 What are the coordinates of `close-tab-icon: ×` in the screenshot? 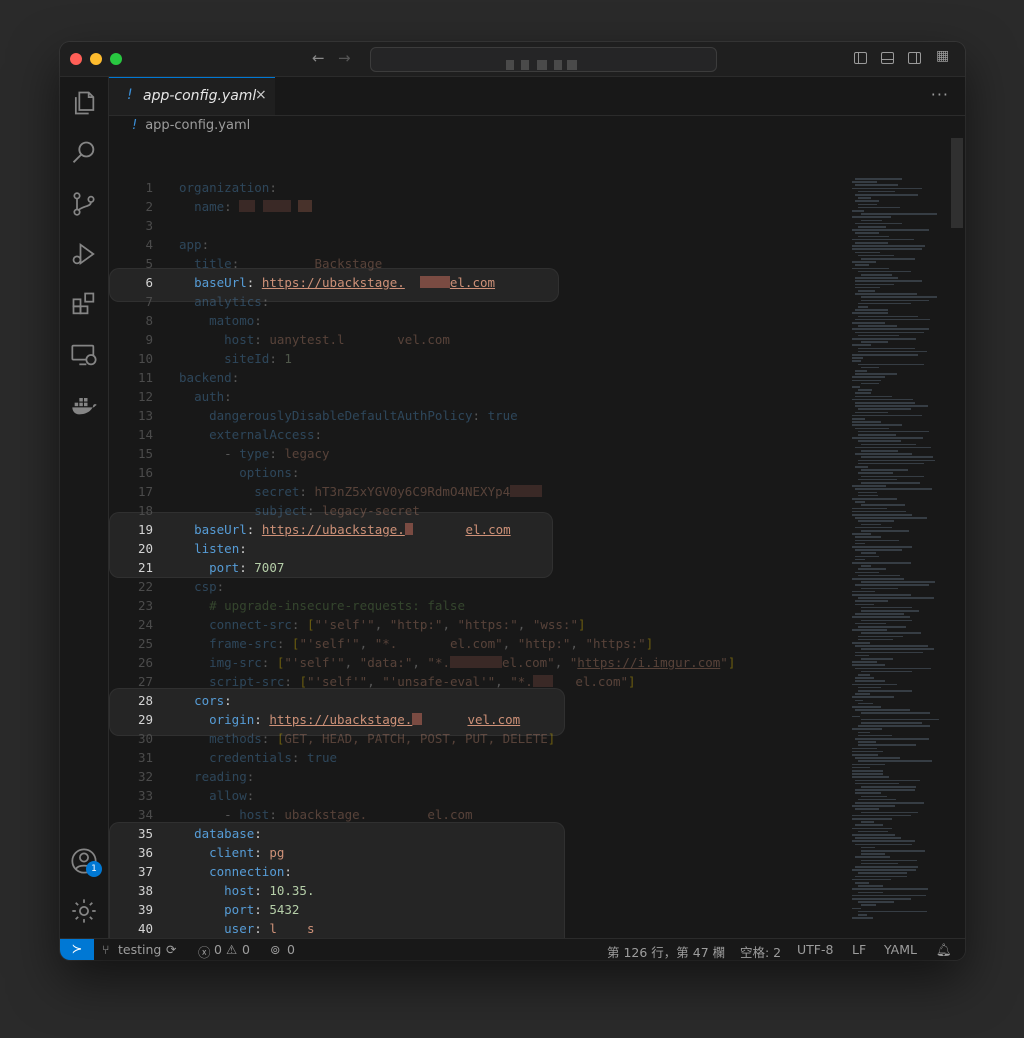 It's located at (261, 95).